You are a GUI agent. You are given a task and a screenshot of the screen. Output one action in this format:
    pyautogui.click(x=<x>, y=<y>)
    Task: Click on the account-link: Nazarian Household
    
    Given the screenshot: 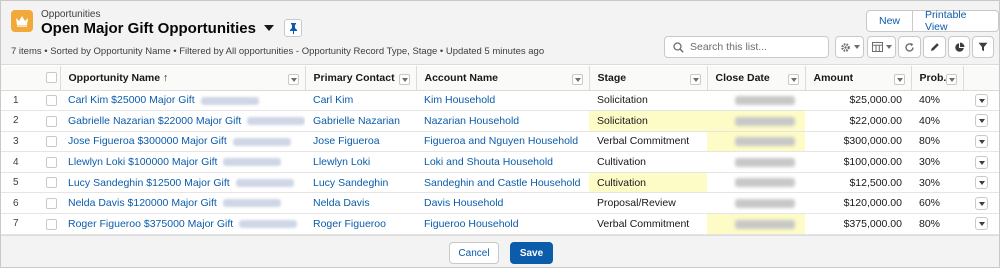 What is the action you would take?
    pyautogui.click(x=471, y=121)
    